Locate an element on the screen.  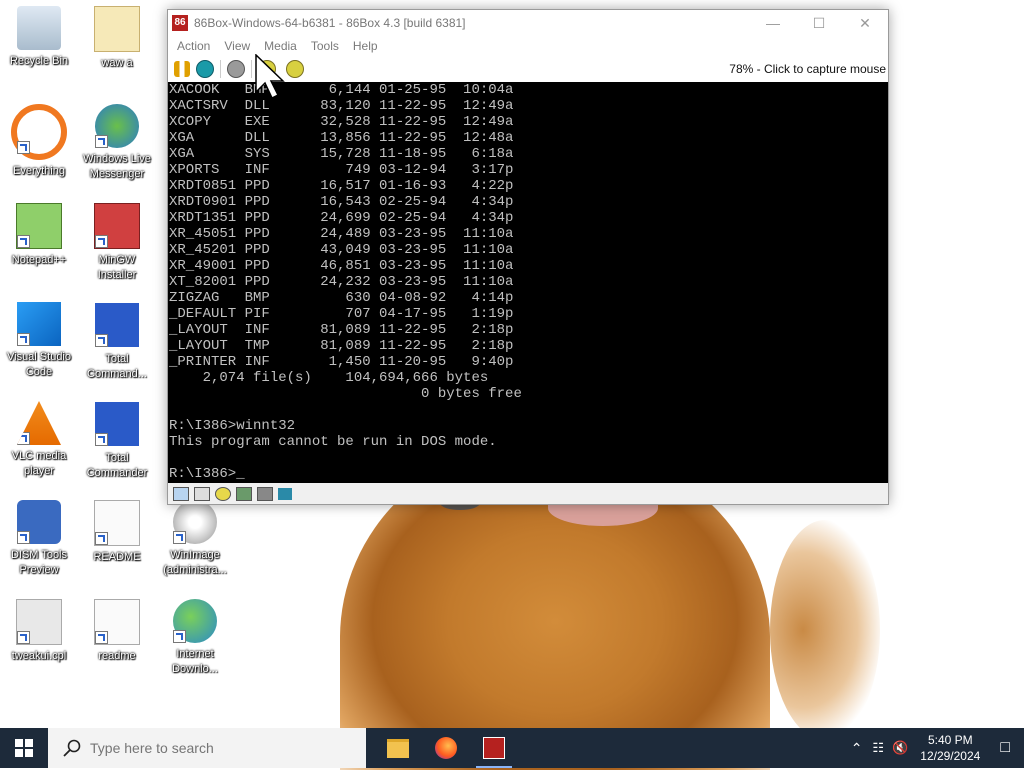
desktop-icon: Recycle Bin is located at coordinates (39, 37).